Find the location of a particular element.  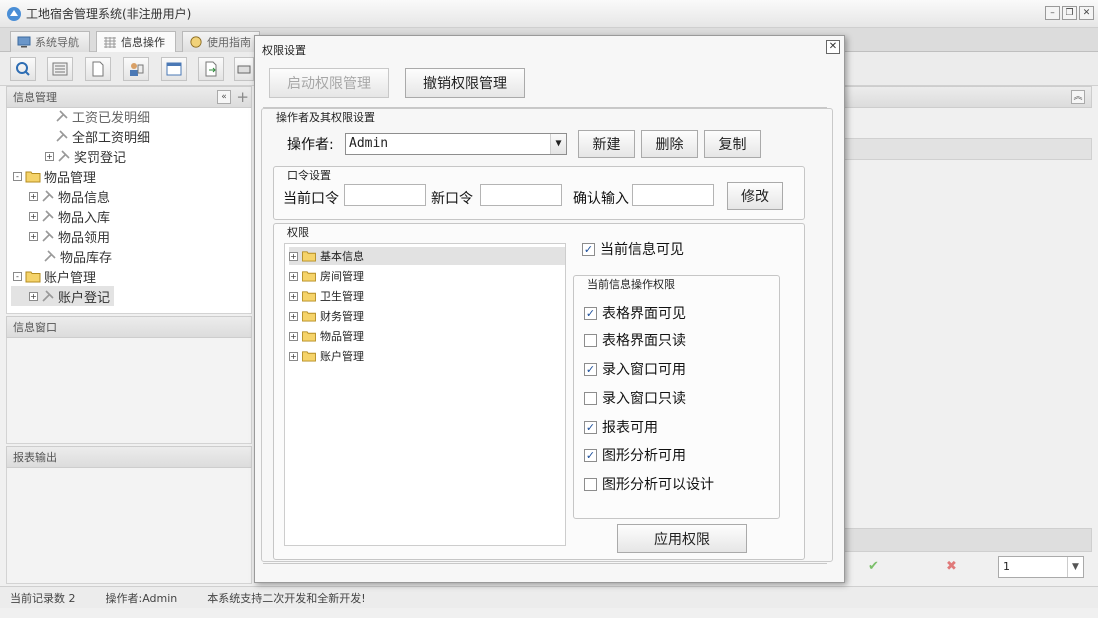

delete-button: 删除 is located at coordinates (669, 144).